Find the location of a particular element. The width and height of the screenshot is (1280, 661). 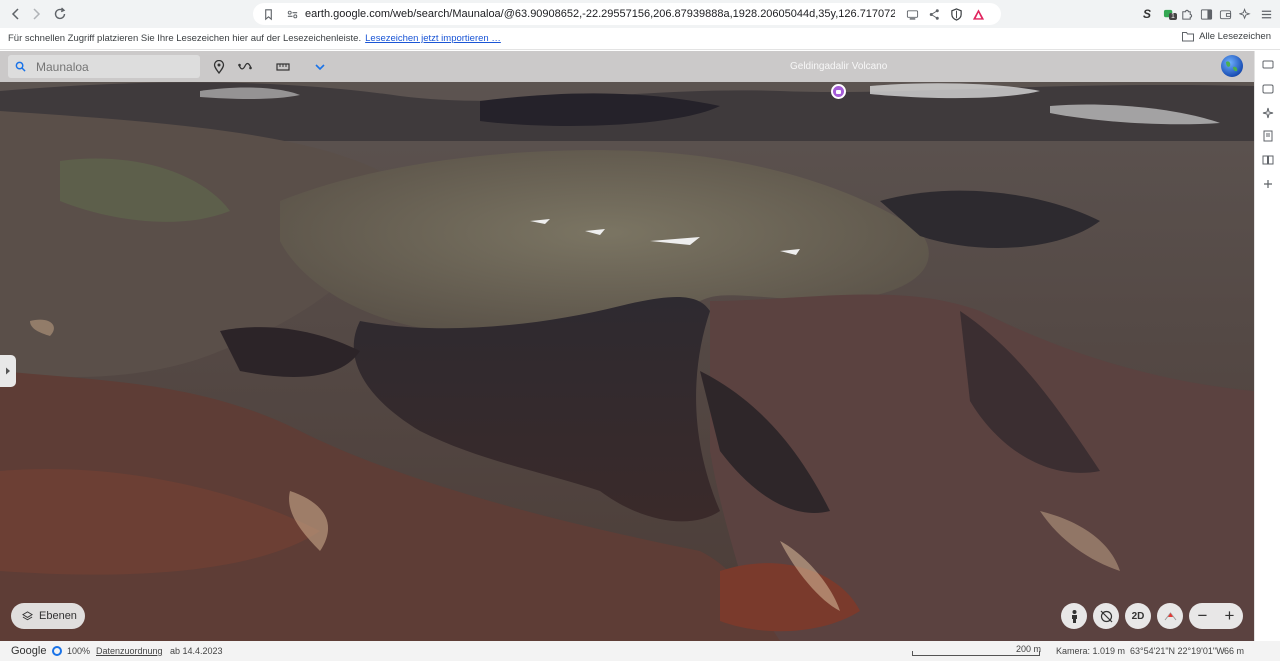

puzzle-icon is located at coordinates (1186, 14).